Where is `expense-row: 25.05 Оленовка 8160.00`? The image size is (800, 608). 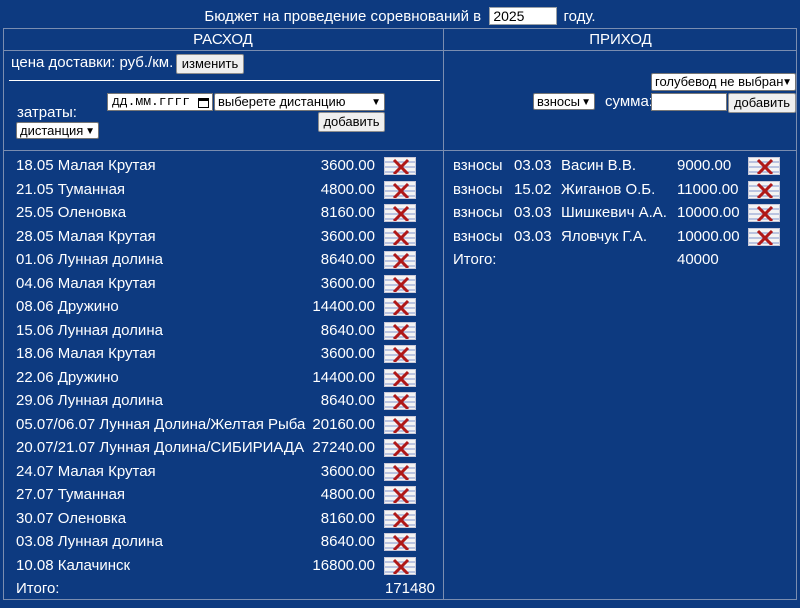
expense-row: 25.05 Оленовка 8160.00 is located at coordinates (226, 213).